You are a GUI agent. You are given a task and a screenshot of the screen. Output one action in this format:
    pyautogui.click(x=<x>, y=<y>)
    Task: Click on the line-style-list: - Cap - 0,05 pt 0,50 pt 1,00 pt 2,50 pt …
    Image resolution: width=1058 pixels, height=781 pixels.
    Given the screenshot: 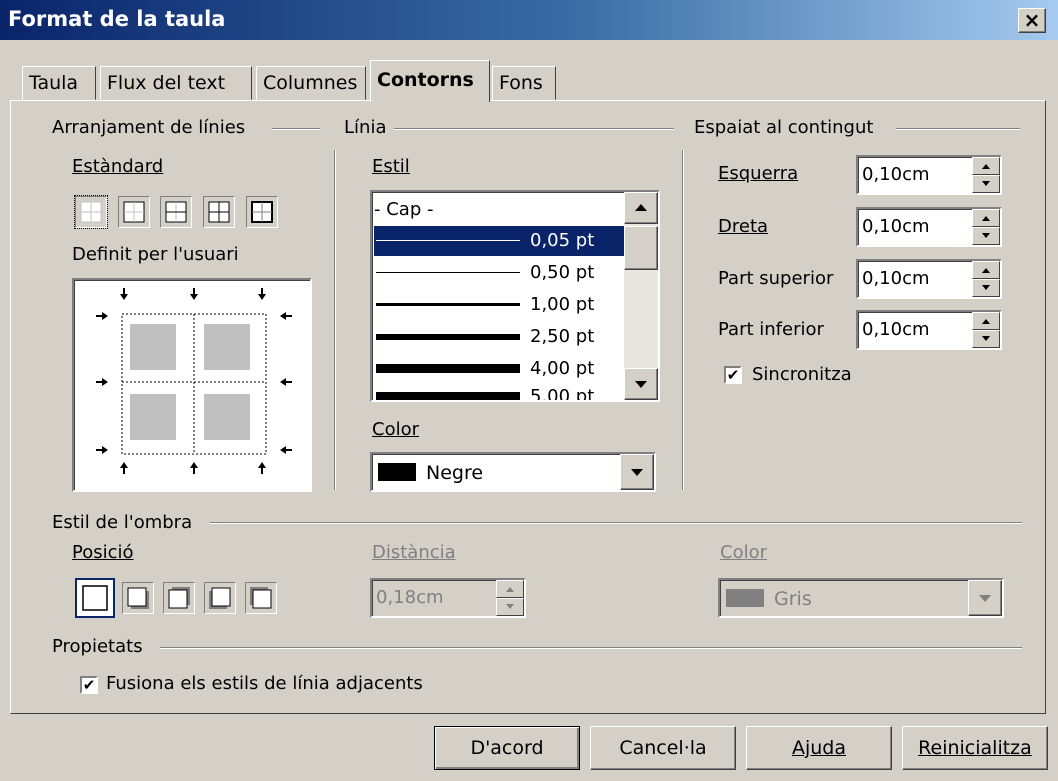 What is the action you would take?
    pyautogui.click(x=515, y=296)
    